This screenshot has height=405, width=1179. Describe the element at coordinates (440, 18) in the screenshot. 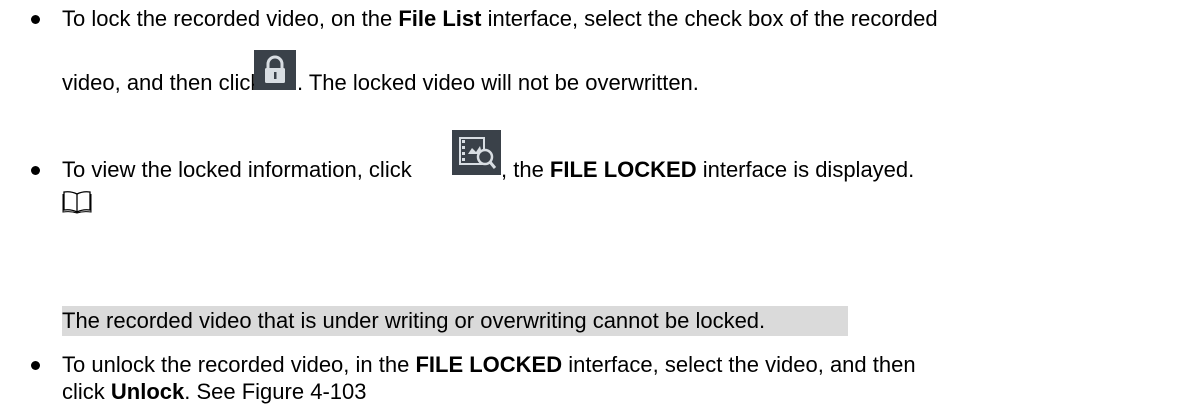

I see `bold-term: File List` at that location.